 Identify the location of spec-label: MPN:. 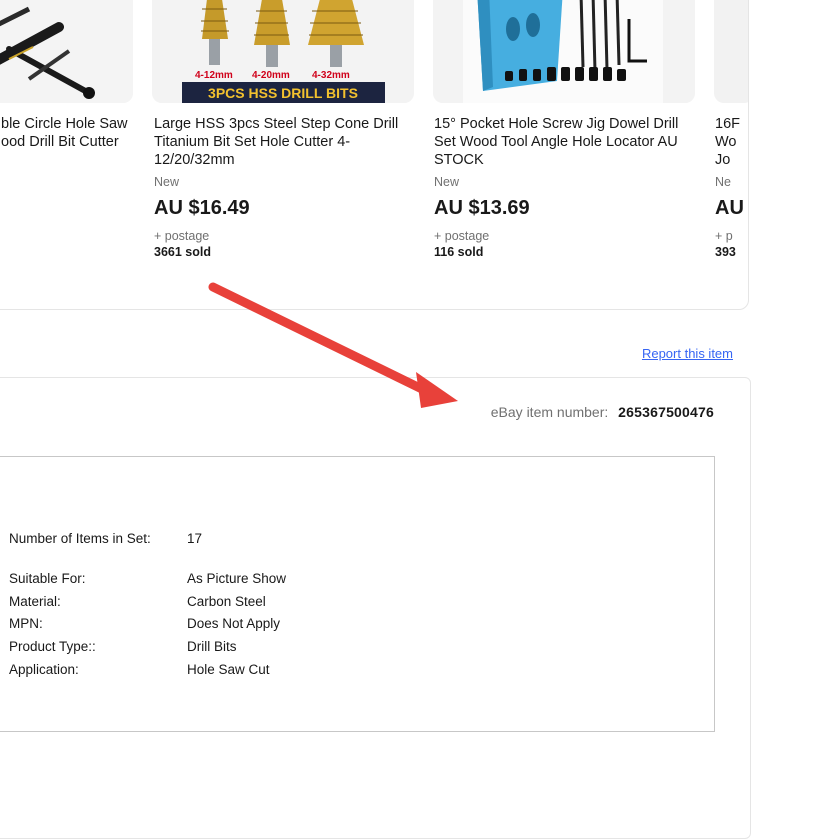
(26, 623).